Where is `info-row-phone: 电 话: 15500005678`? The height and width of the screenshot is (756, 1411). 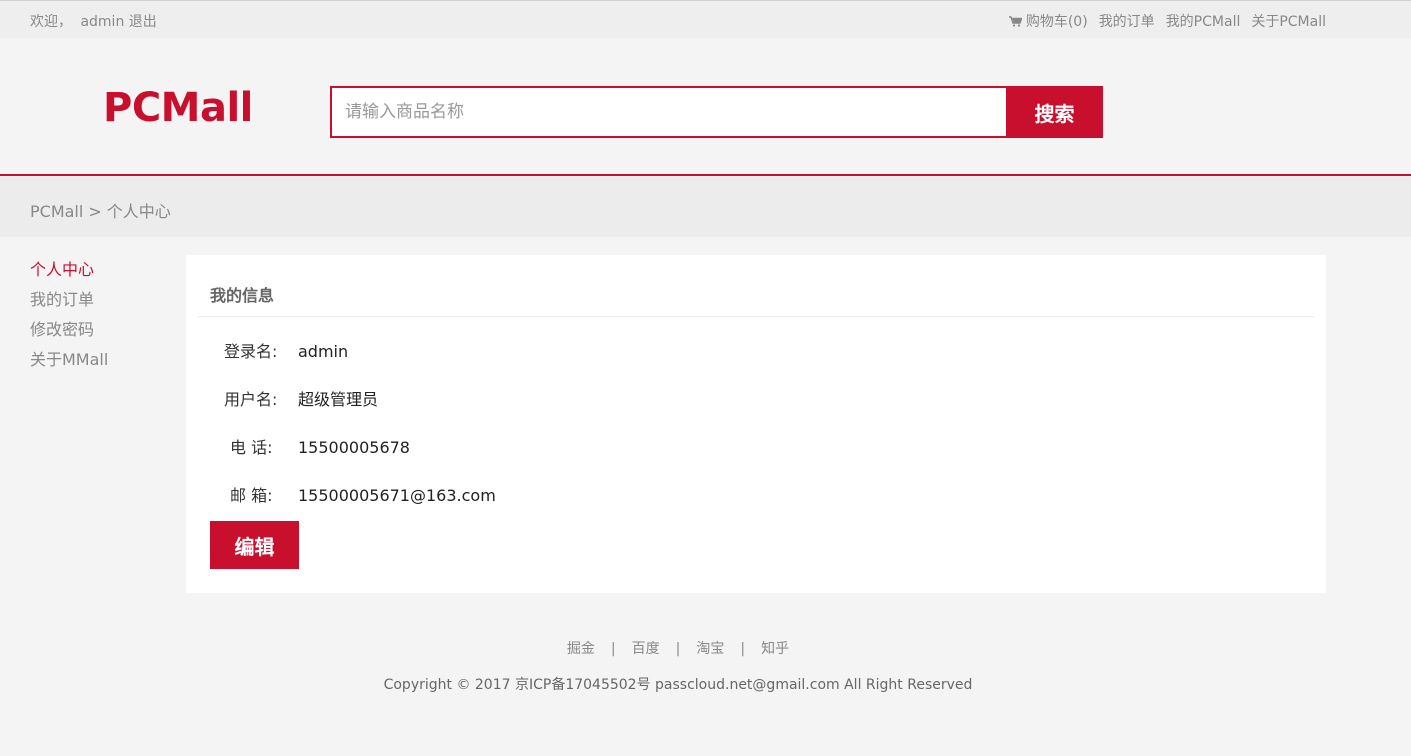 info-row-phone: 电 话: 15500005678 is located at coordinates (310, 446).